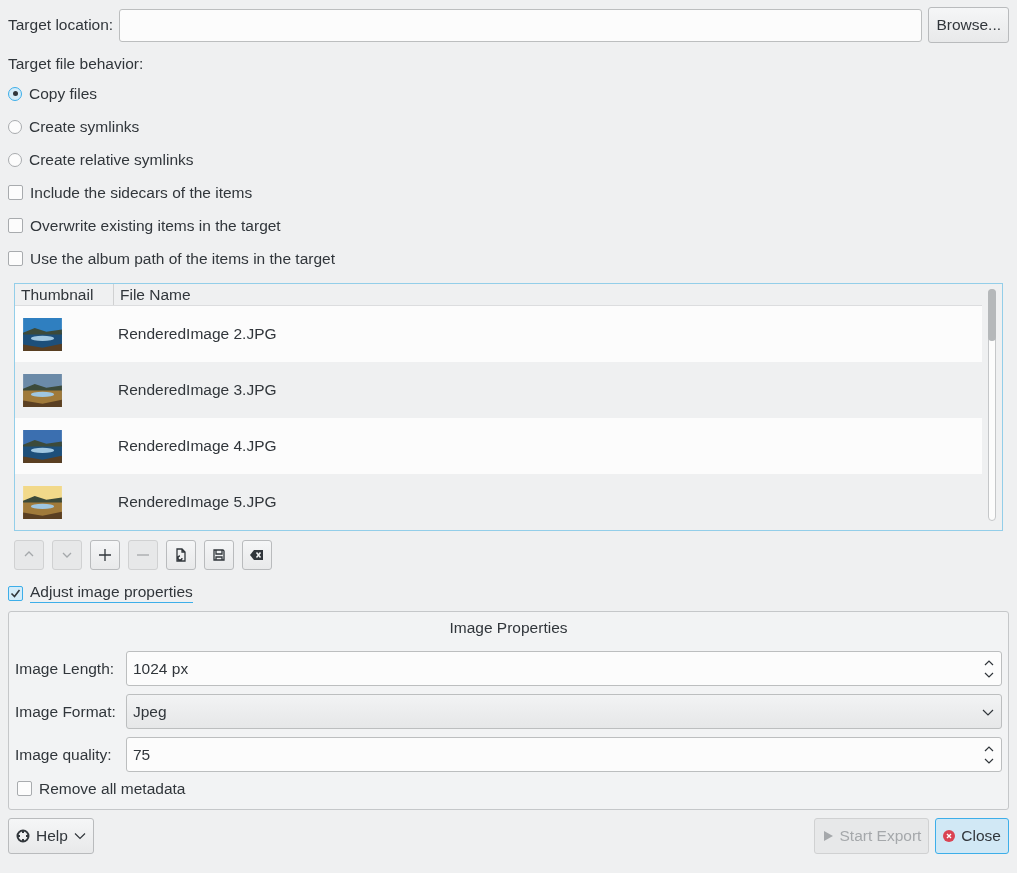 This screenshot has width=1017, height=873. Describe the element at coordinates (79, 836) in the screenshot. I see `caret-icon` at that location.